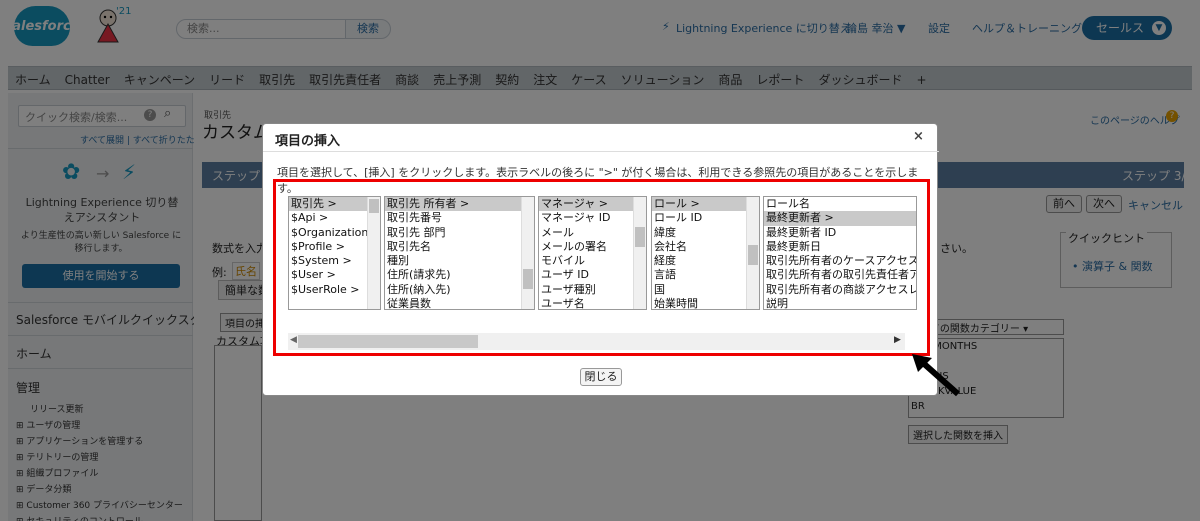 The height and width of the screenshot is (521, 1200). What do you see at coordinates (601, 138) in the screenshot?
I see `dialog-header` at bounding box center [601, 138].